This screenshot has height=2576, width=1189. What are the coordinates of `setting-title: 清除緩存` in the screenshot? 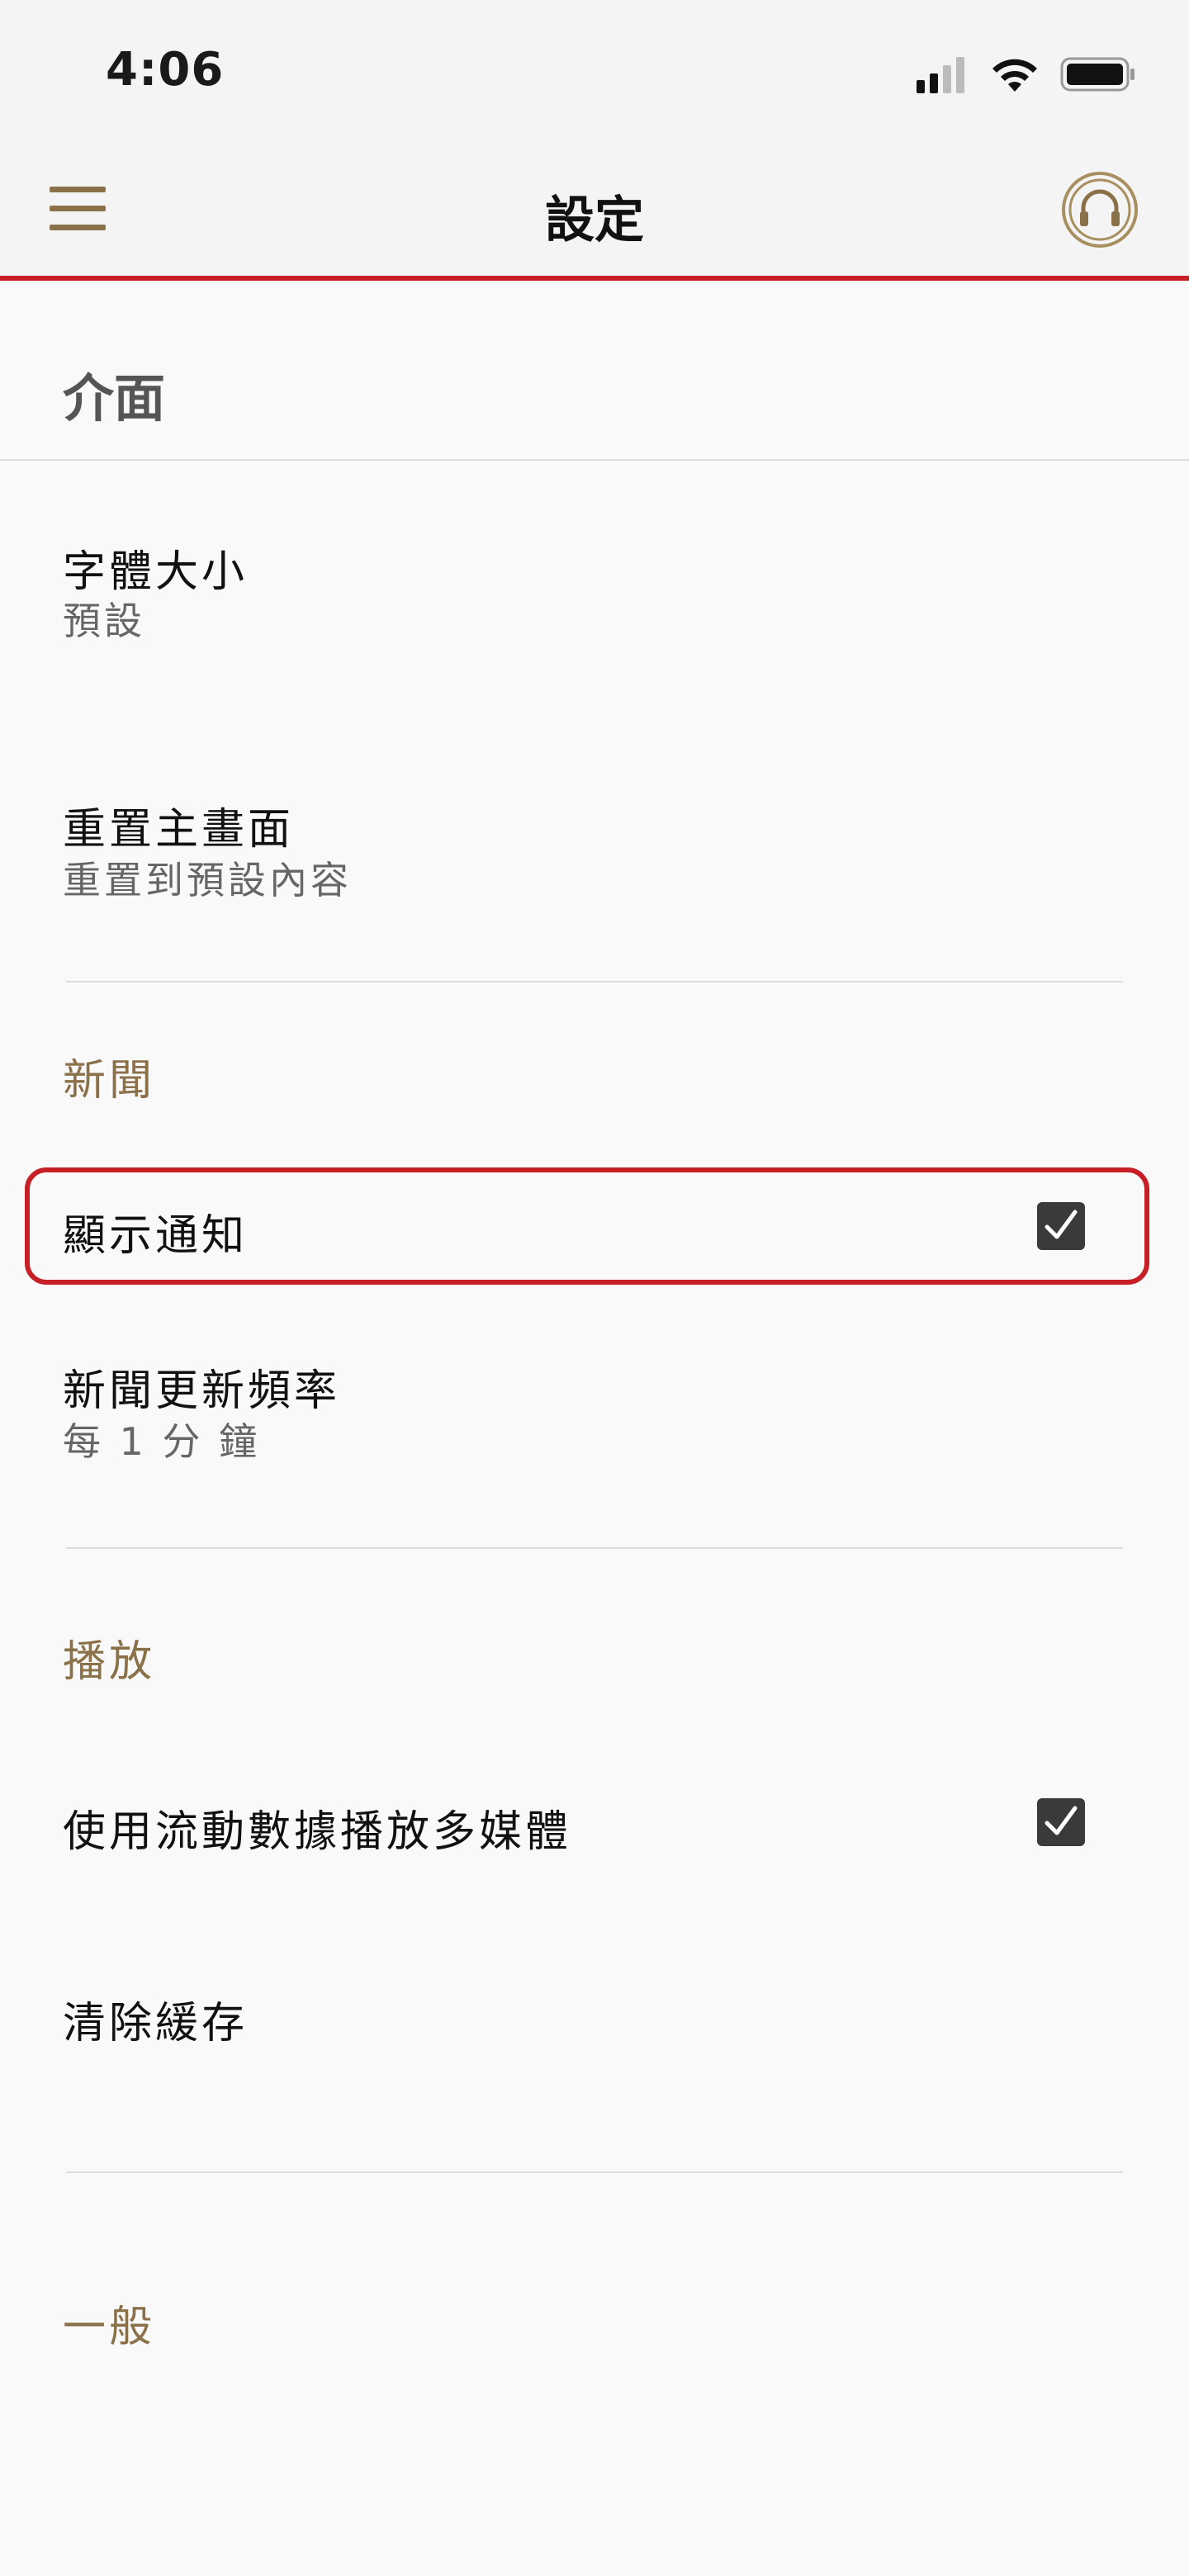 It's located at (156, 2023).